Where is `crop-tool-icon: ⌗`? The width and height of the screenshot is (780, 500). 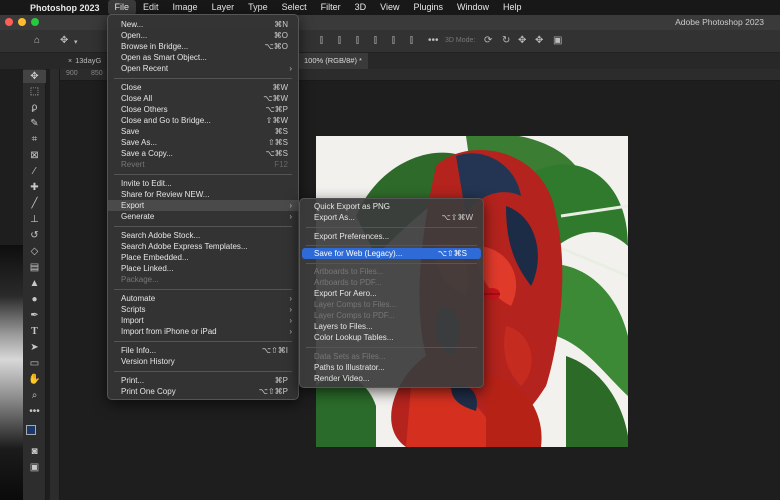 crop-tool-icon: ⌗ is located at coordinates (34, 139).